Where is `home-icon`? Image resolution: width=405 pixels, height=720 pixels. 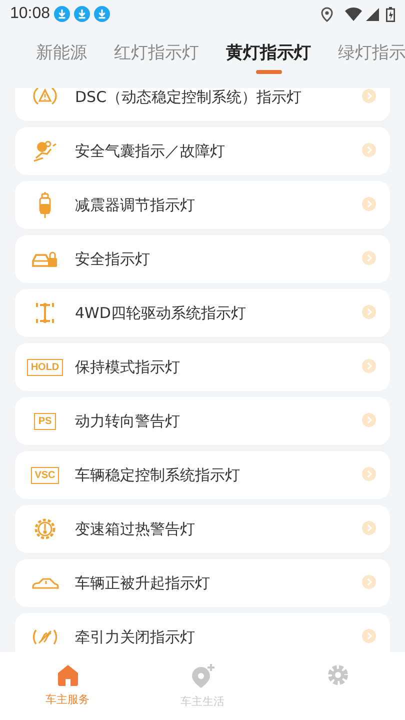
home-icon is located at coordinates (67, 675).